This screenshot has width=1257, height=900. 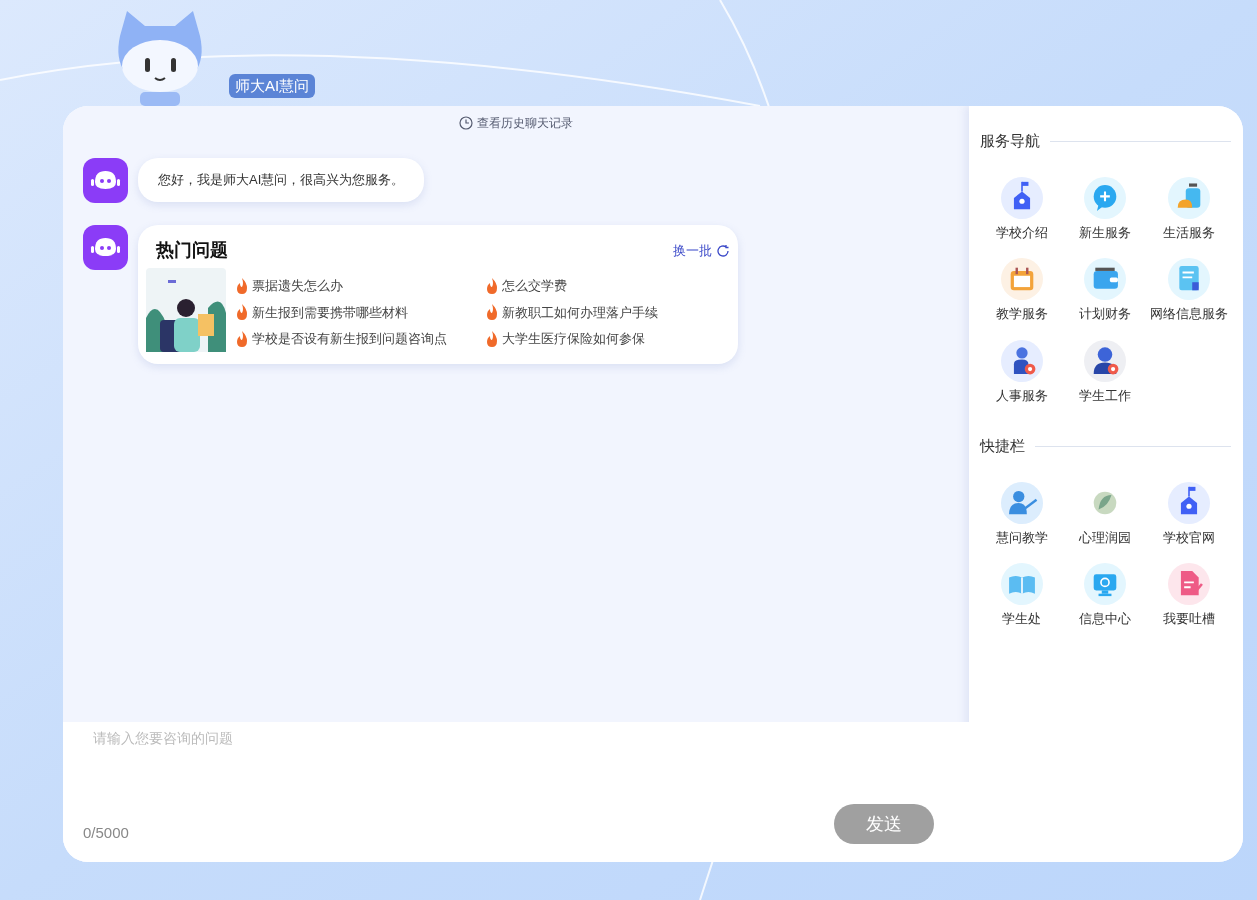 I want to click on refresh-icon, so click(x=723, y=250).